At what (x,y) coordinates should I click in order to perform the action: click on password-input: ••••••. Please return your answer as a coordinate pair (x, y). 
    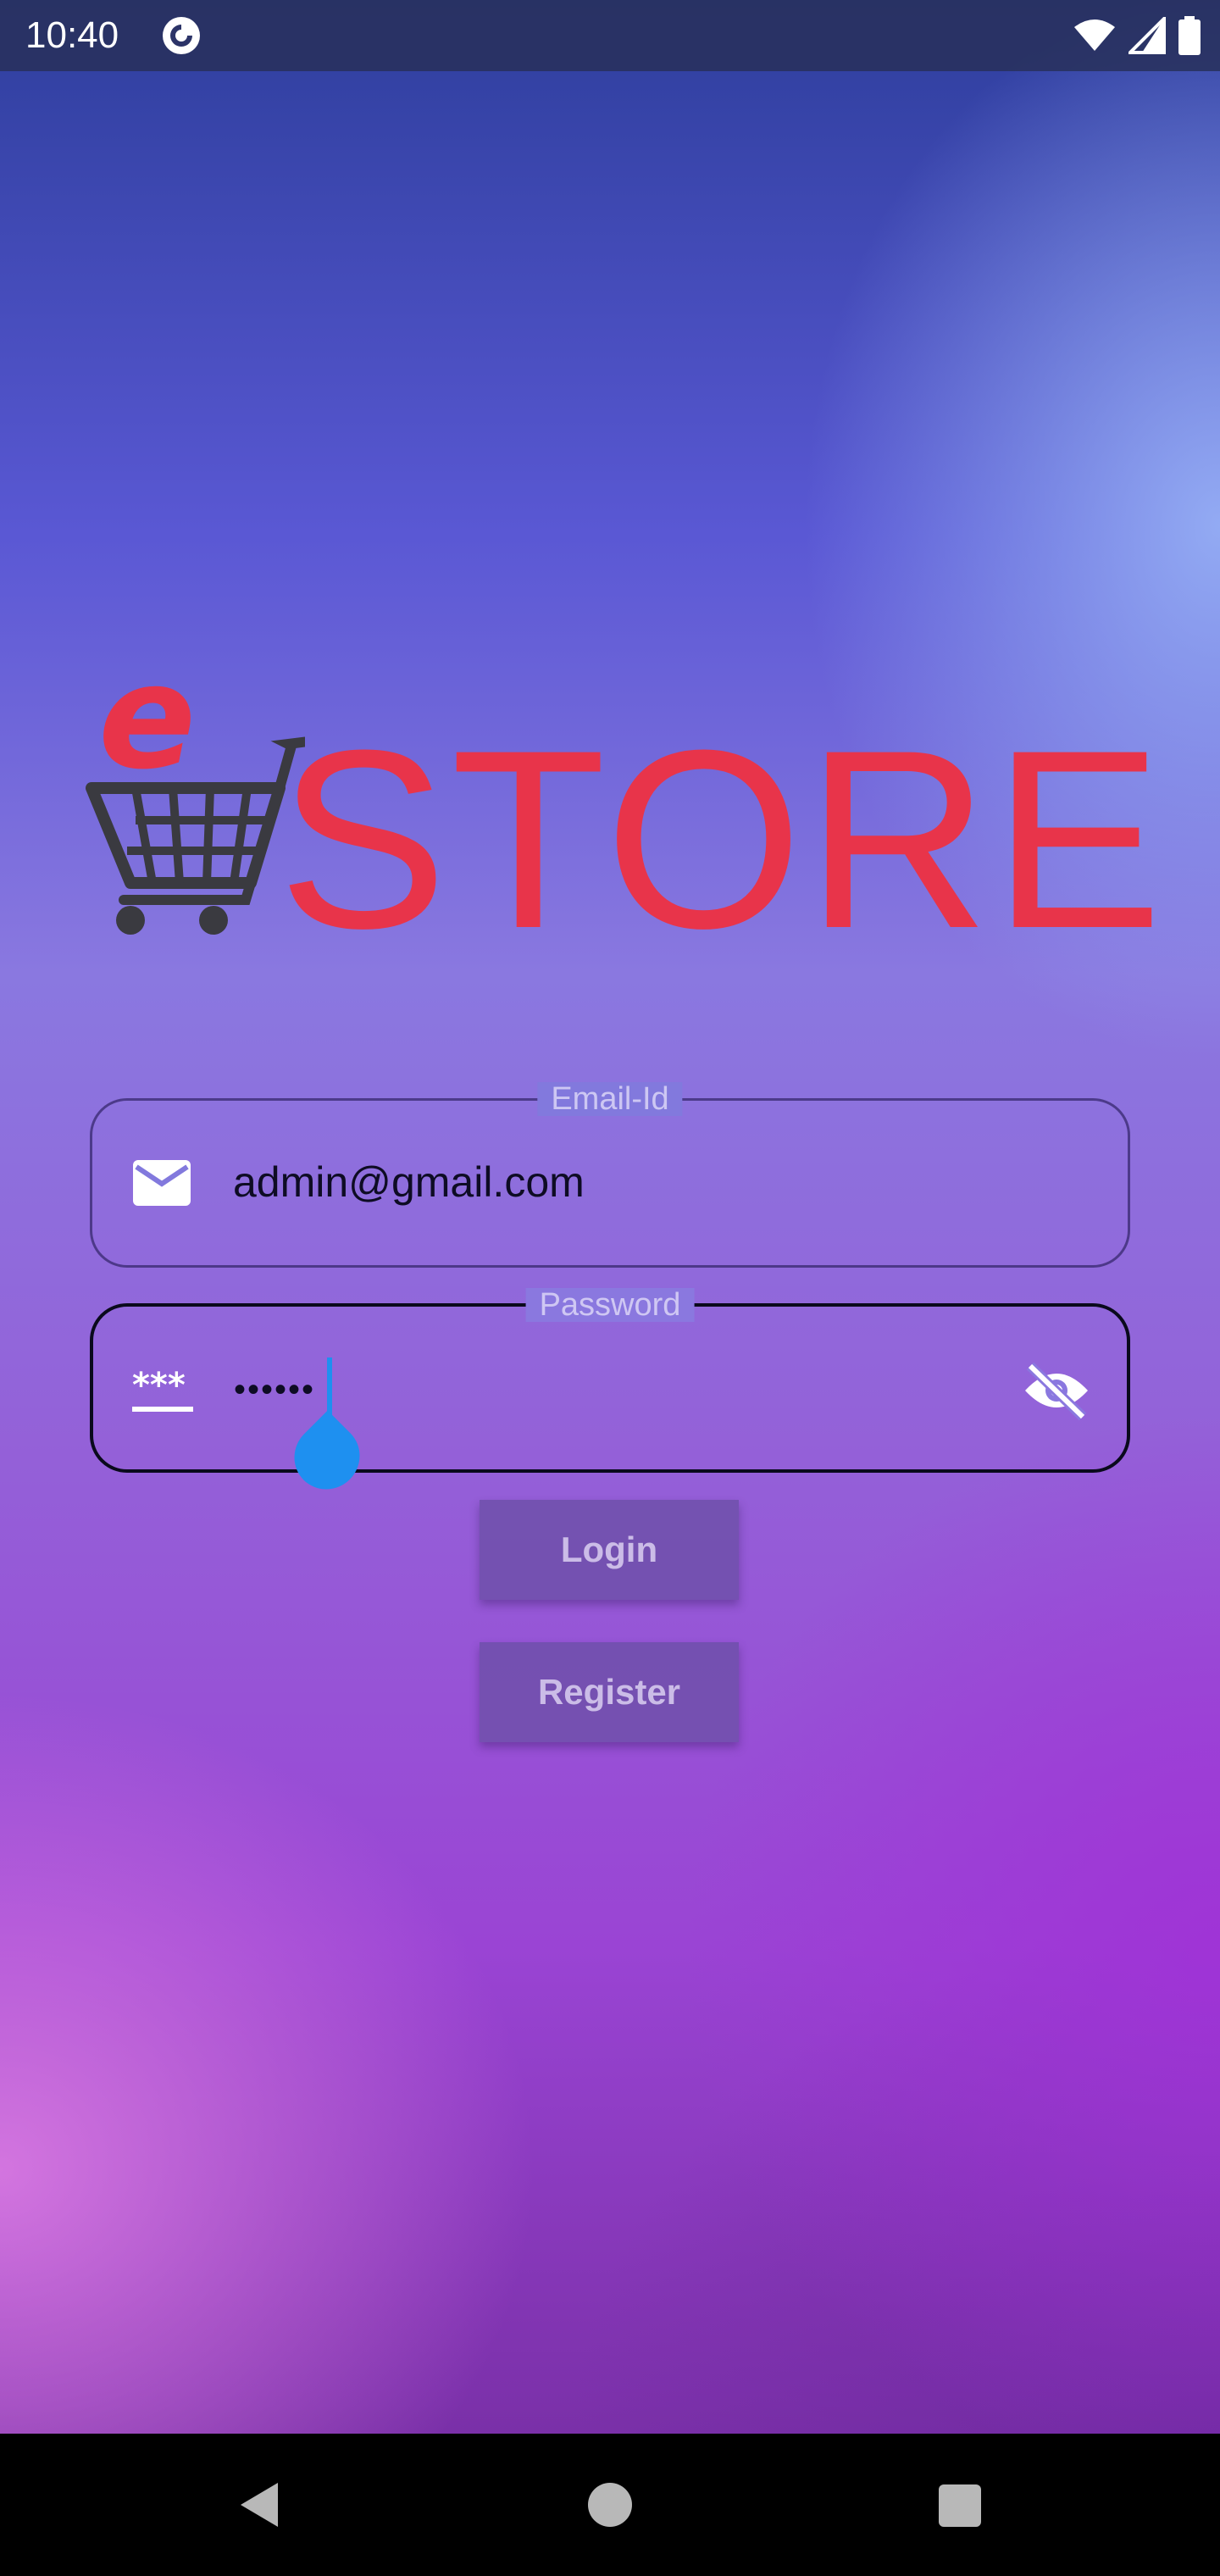
    Looking at the image, I should click on (274, 1389).